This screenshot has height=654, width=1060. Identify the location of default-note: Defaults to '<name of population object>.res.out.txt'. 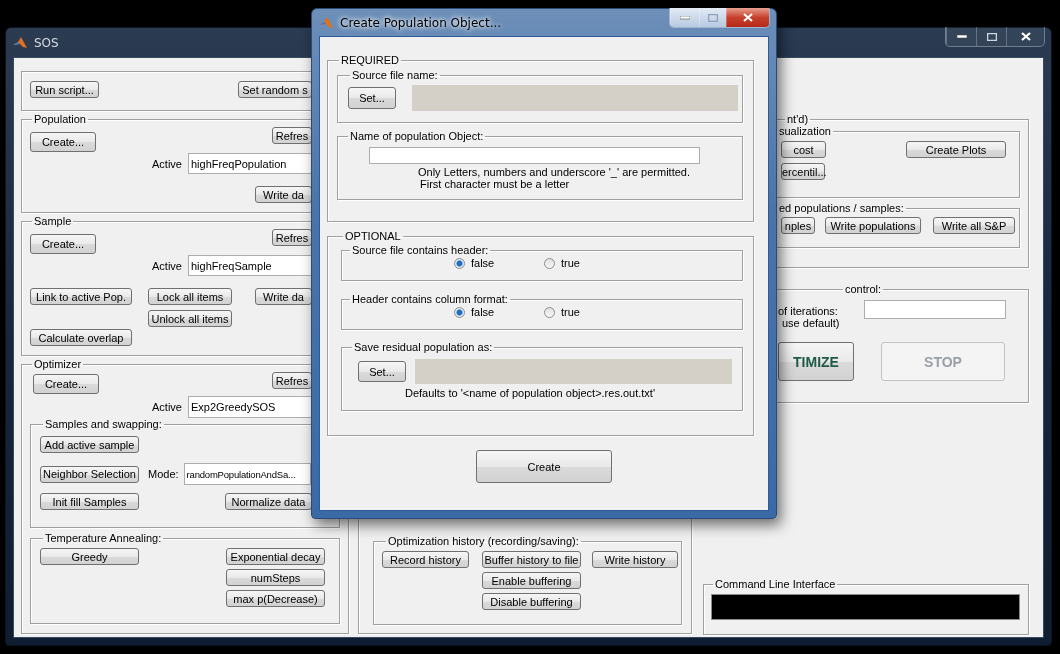
(530, 393).